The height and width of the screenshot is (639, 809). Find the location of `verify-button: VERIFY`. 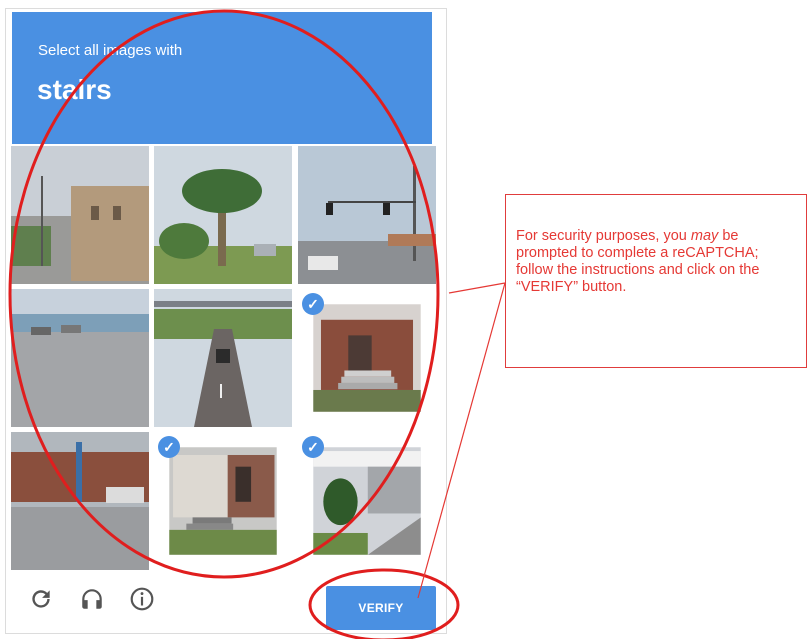

verify-button: VERIFY is located at coordinates (381, 608).